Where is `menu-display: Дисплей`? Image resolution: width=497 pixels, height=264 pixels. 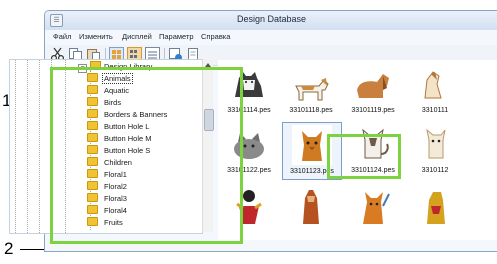 menu-display: Дисплей is located at coordinates (137, 36).